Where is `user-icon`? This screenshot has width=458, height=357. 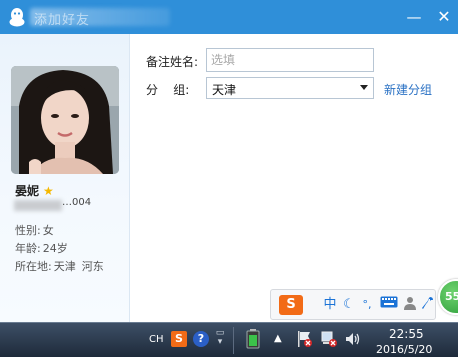
user-icon is located at coordinates (410, 305).